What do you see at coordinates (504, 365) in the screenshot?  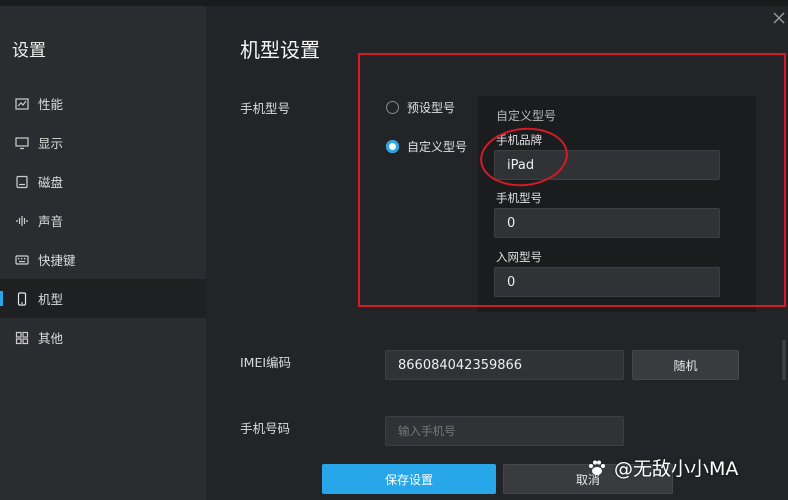 I see `imei-input: 866084042359866` at bounding box center [504, 365].